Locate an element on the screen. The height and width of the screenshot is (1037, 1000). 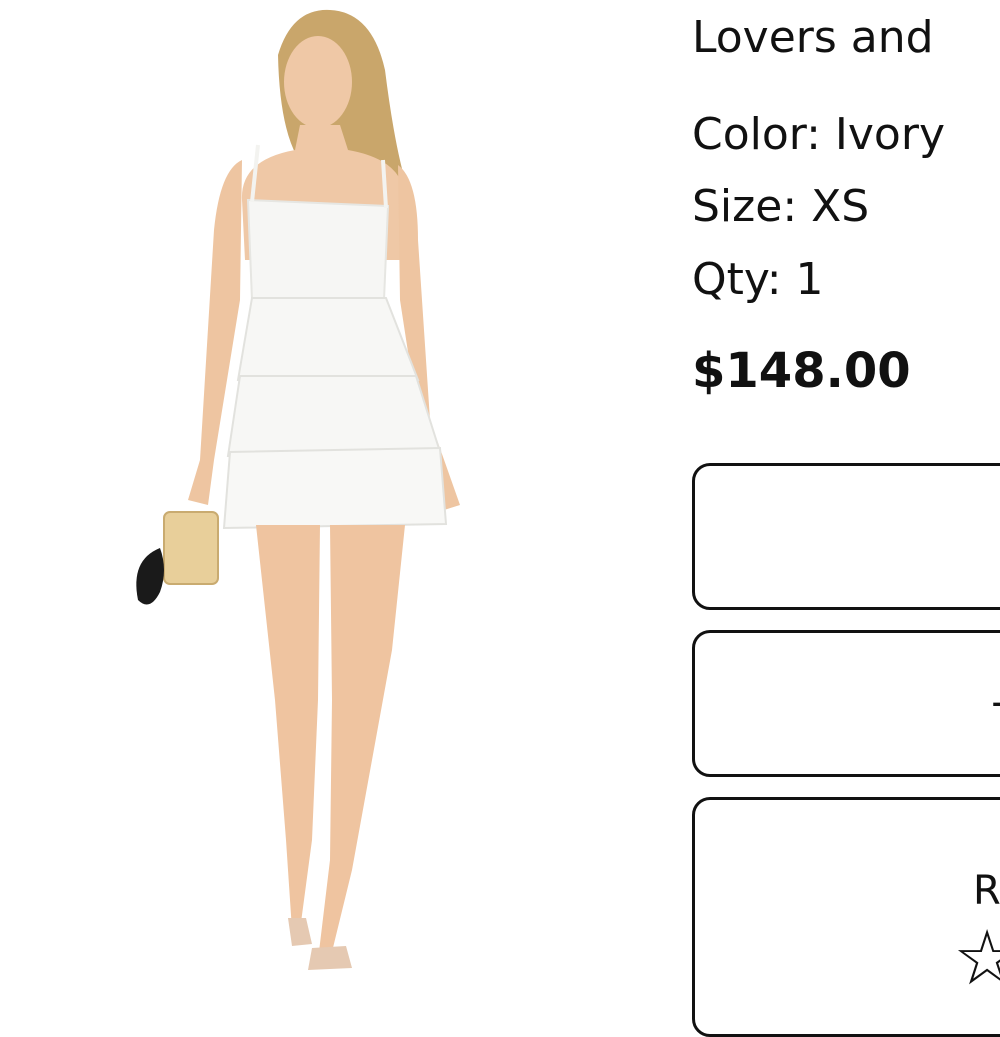
model-right-leg is located at coordinates (361, 742).